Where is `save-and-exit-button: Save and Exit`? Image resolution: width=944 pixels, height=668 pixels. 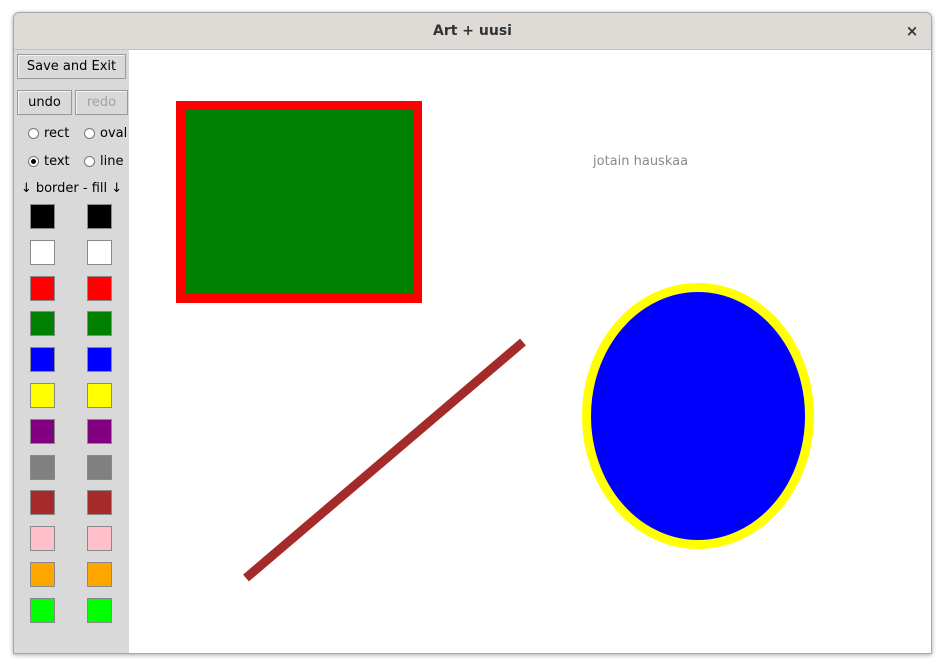
save-and-exit-button: Save and Exit is located at coordinates (71, 66).